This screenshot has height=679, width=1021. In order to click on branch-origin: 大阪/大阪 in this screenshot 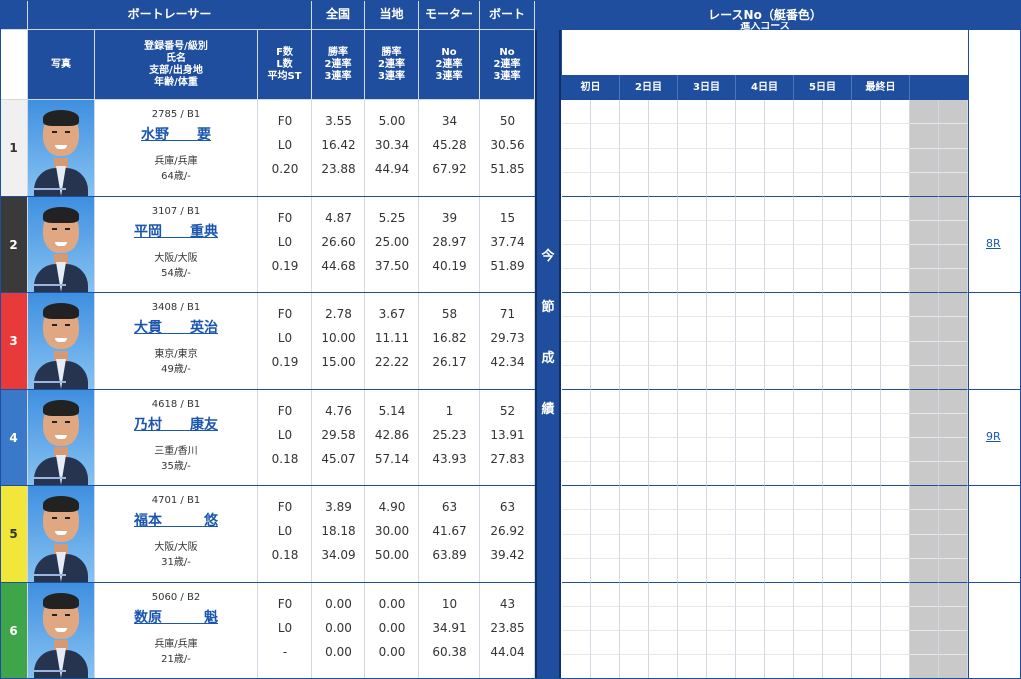, I will do `click(176, 547)`.